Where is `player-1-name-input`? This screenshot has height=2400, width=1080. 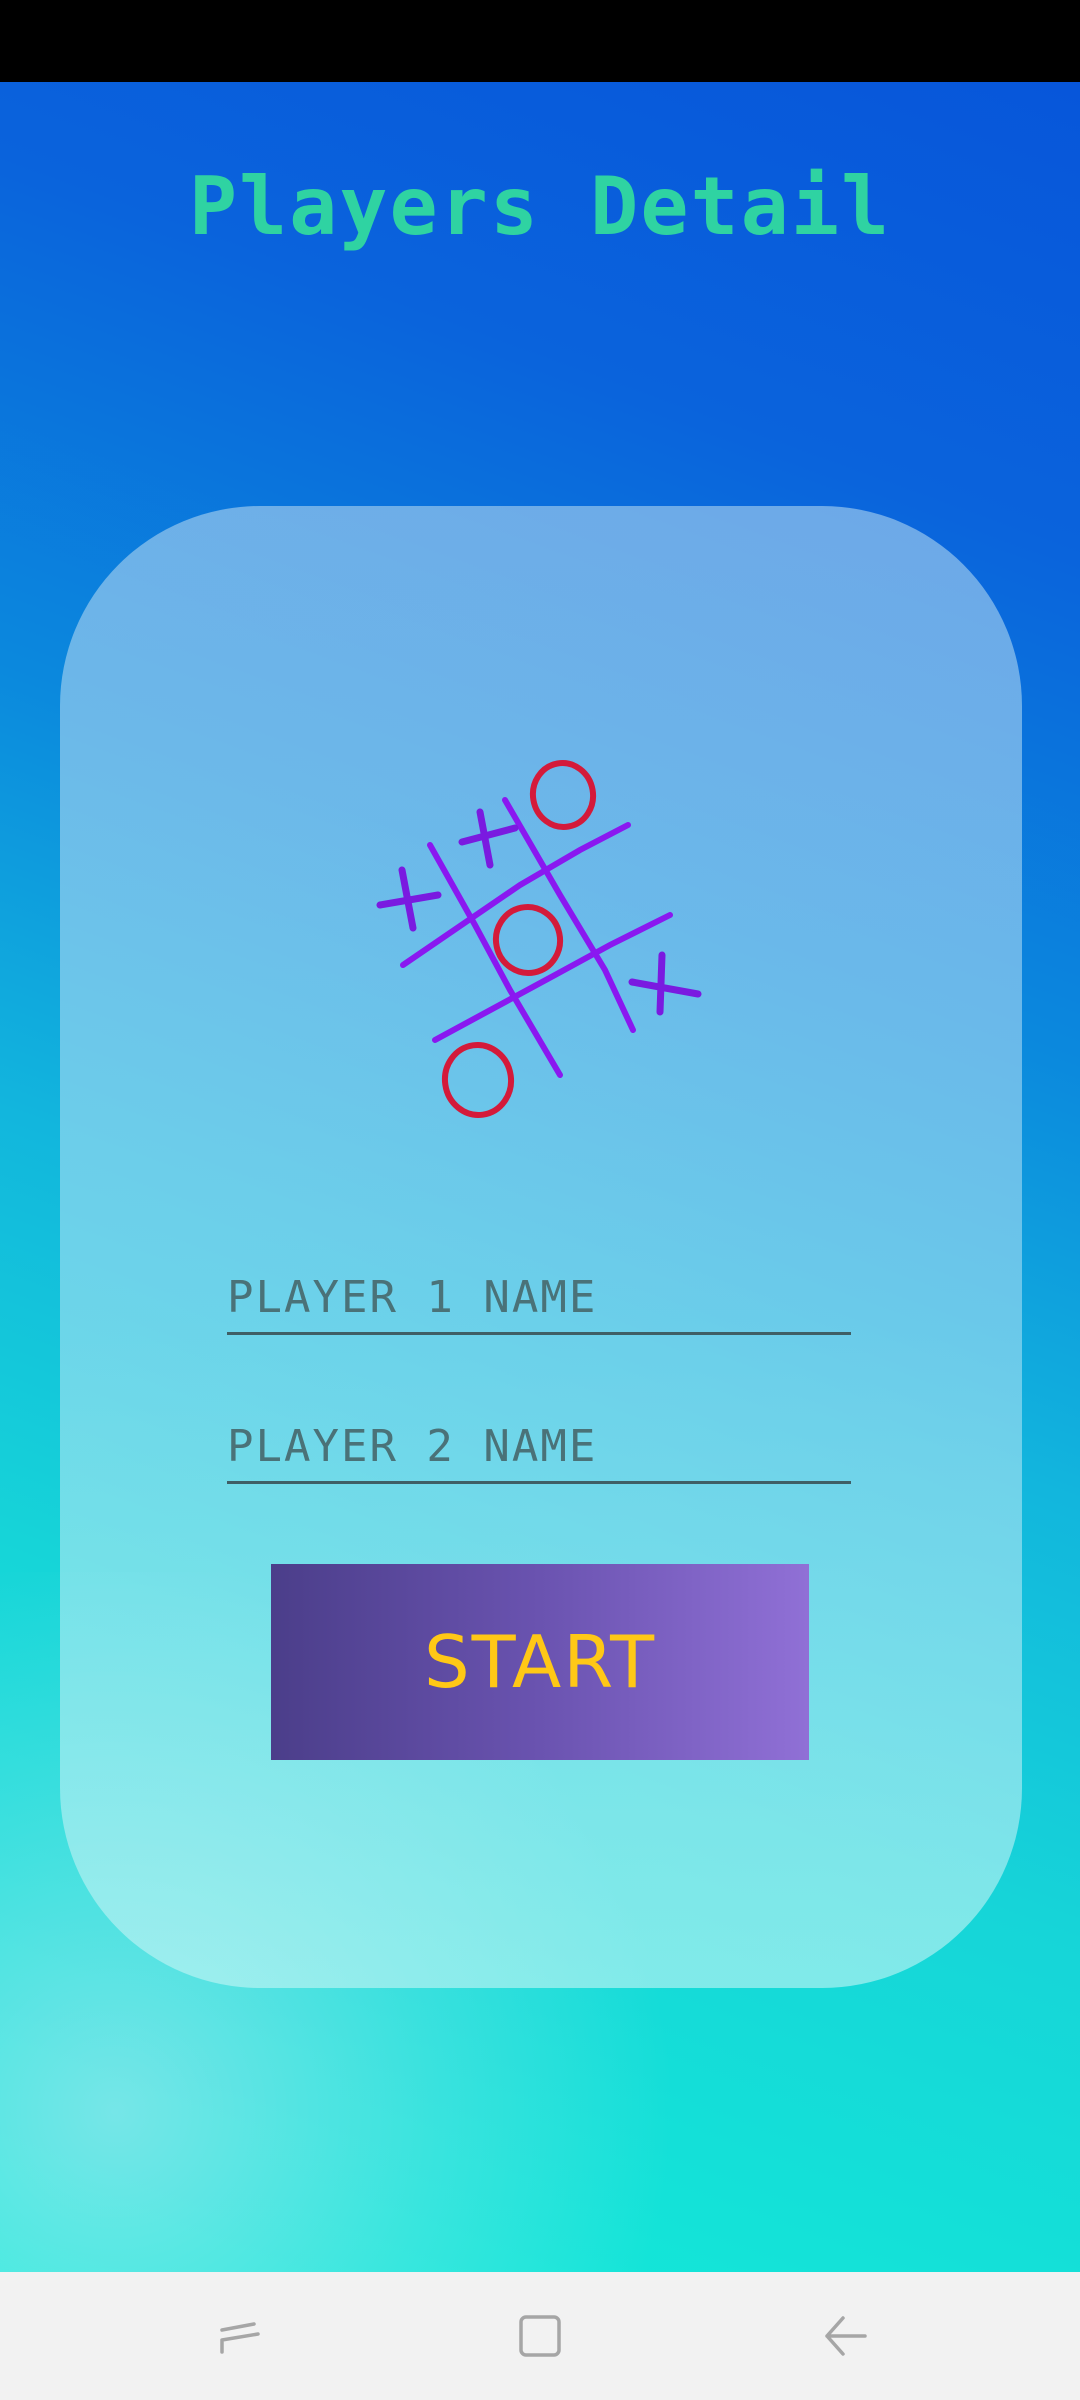
player-1-name-input is located at coordinates (539, 1297).